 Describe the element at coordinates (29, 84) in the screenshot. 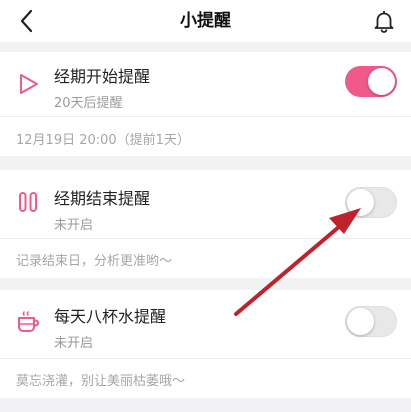

I see `play-triangle-icon` at that location.